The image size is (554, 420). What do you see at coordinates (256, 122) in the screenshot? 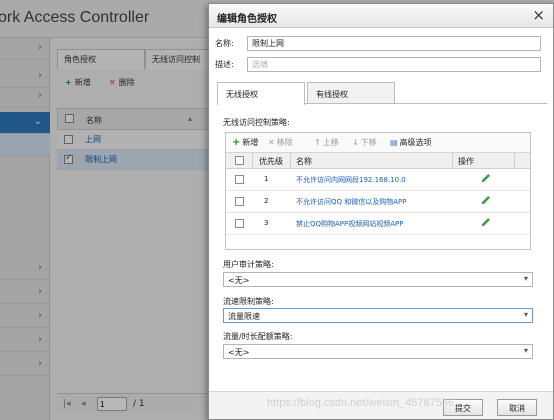
I see `acl-section-label: 无线访问控制策略:` at bounding box center [256, 122].